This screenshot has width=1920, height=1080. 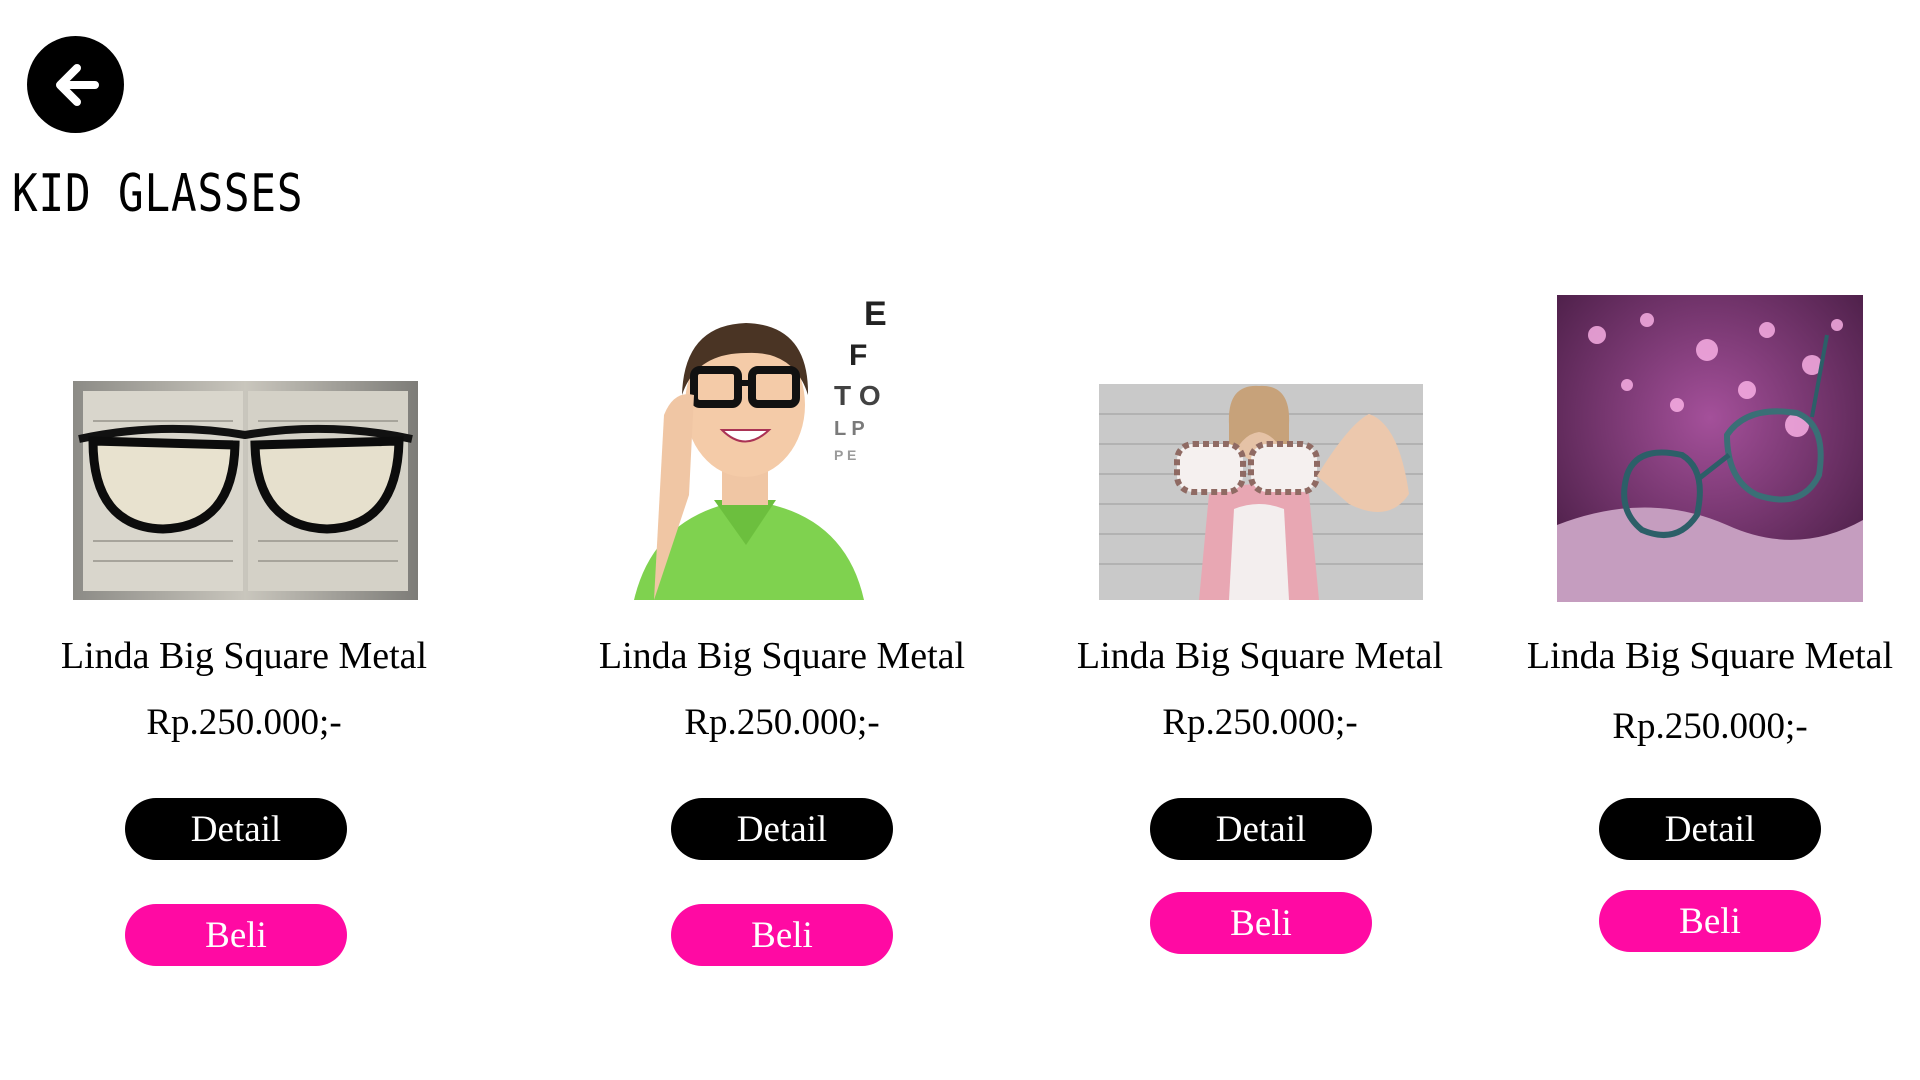 What do you see at coordinates (858, 355) in the screenshot?
I see `svg-text: F` at bounding box center [858, 355].